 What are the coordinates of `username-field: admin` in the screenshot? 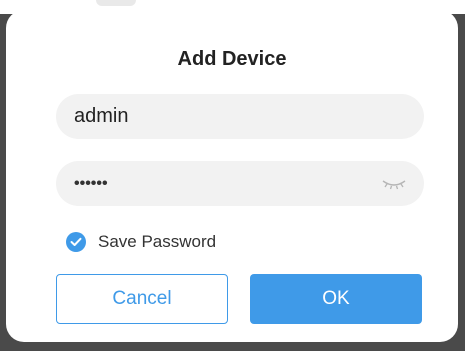 It's located at (240, 116).